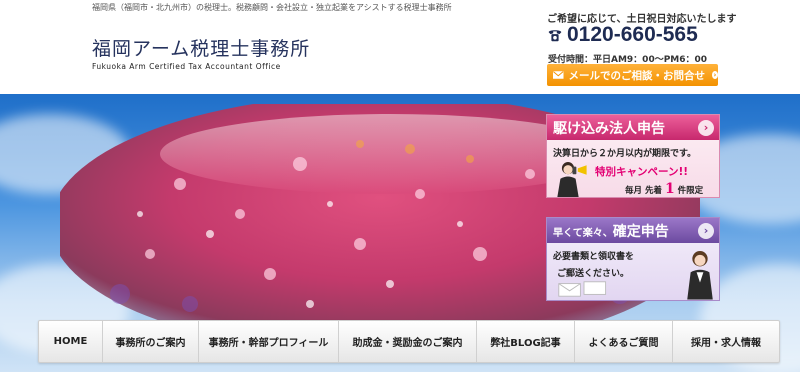 The width and height of the screenshot is (800, 372). Describe the element at coordinates (625, 154) in the screenshot. I see `promo-deadline-text: 決算日から２か月以内が期限です。` at that location.